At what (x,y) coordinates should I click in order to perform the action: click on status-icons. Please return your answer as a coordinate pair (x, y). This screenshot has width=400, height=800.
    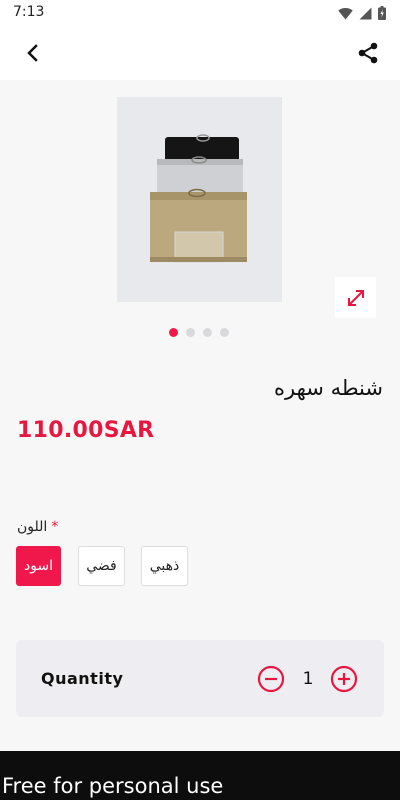
    Looking at the image, I should click on (362, 13).